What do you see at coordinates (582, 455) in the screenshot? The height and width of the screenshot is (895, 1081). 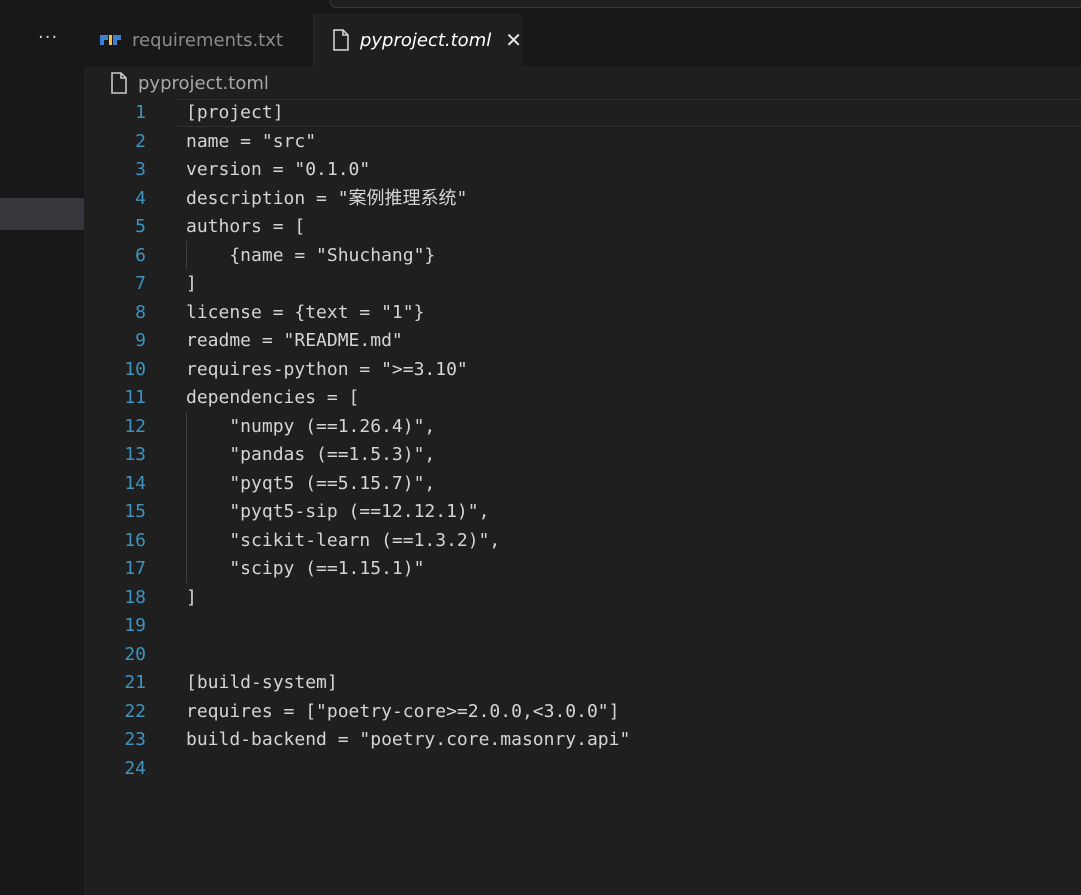 I see `code-line: 13 "pandas (==1.5.3)",` at bounding box center [582, 455].